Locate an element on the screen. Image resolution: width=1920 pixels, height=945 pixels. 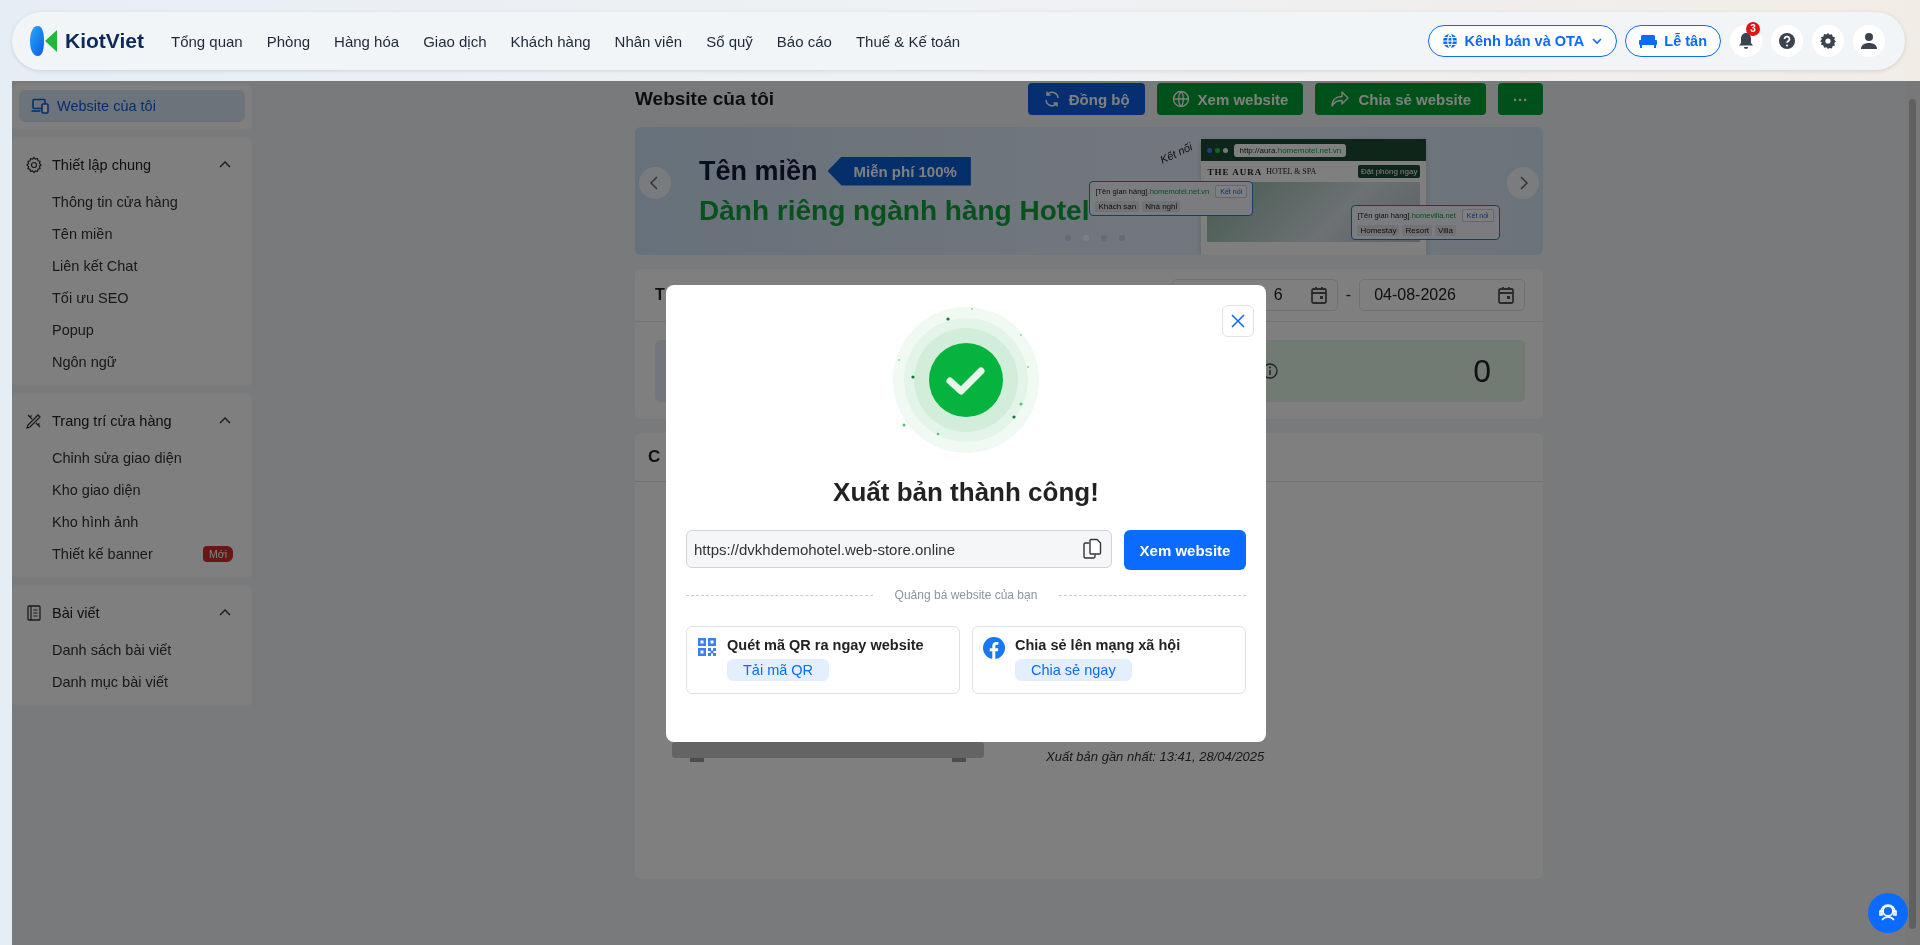
sidebar-item: Liên kết Chat is located at coordinates (95, 266).